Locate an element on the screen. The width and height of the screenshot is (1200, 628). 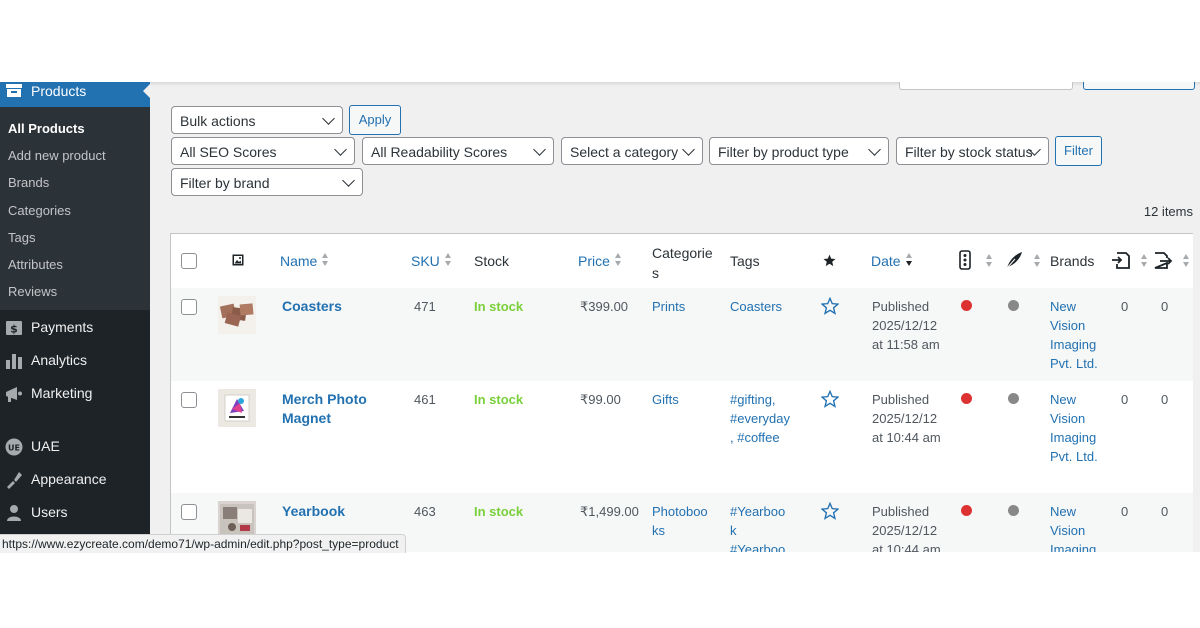
menu-payments-label: Payments is located at coordinates (62, 327).